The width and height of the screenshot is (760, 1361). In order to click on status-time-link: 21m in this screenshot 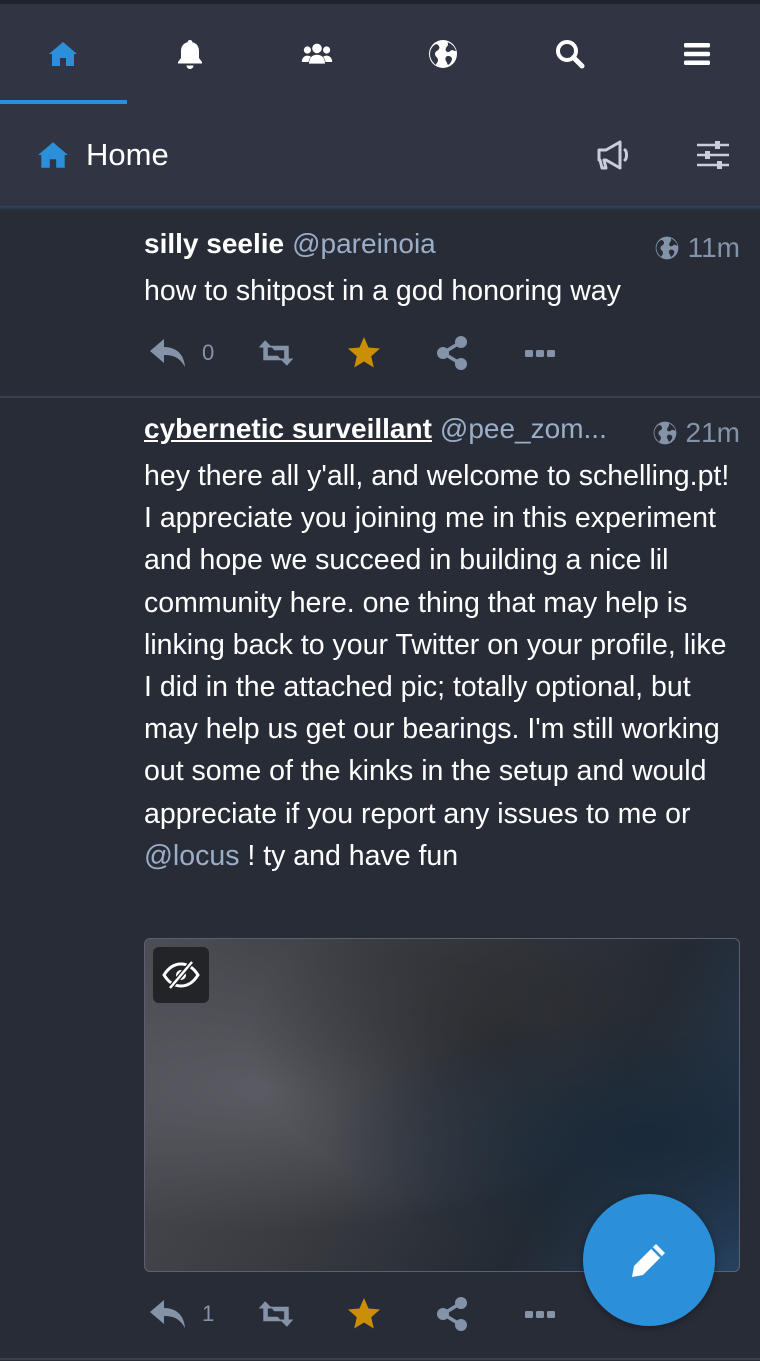, I will do `click(696, 433)`.